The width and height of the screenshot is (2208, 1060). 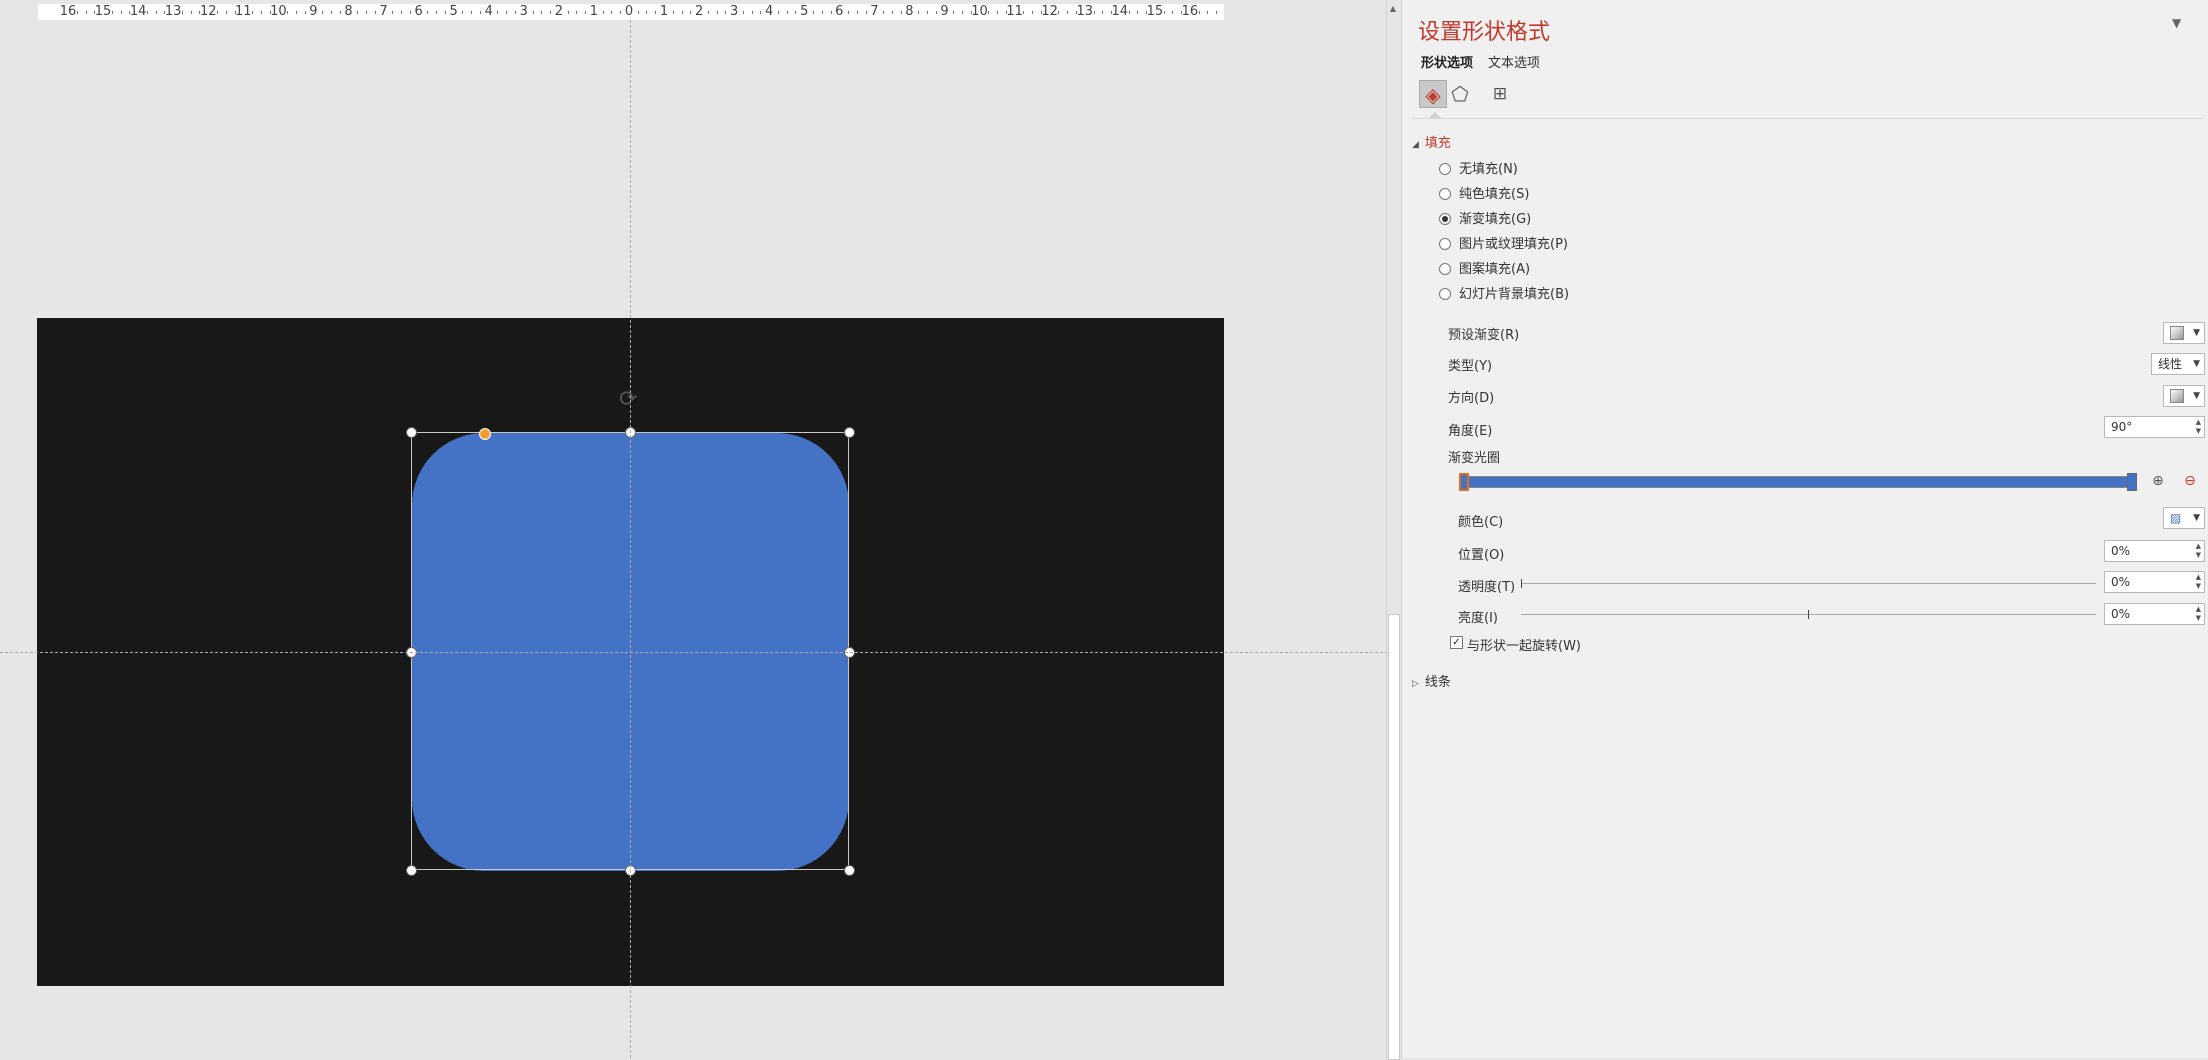 What do you see at coordinates (1484, 335) in the screenshot?
I see `preset-gradient-label: 预设渐变(R)` at bounding box center [1484, 335].